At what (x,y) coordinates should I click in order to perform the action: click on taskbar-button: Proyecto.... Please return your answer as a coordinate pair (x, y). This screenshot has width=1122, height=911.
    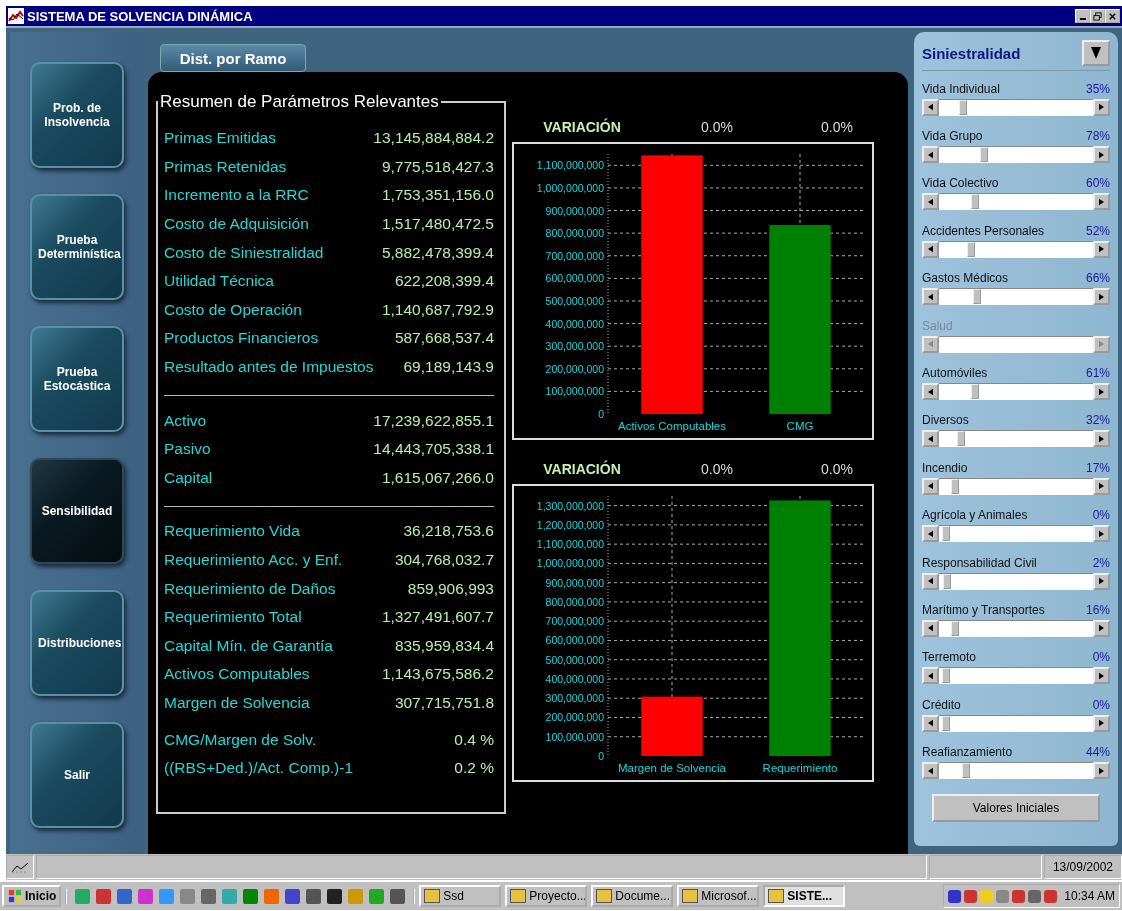
    Looking at the image, I should click on (546, 896).